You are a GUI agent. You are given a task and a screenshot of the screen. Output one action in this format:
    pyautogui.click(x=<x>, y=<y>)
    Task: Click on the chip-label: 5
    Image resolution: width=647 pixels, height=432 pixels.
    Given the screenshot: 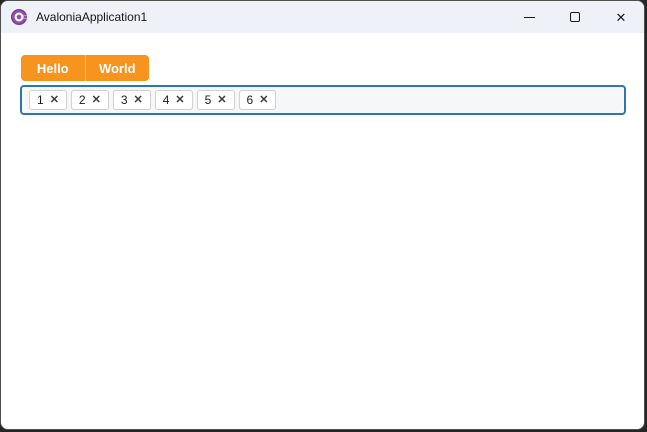 What is the action you would take?
    pyautogui.click(x=208, y=100)
    